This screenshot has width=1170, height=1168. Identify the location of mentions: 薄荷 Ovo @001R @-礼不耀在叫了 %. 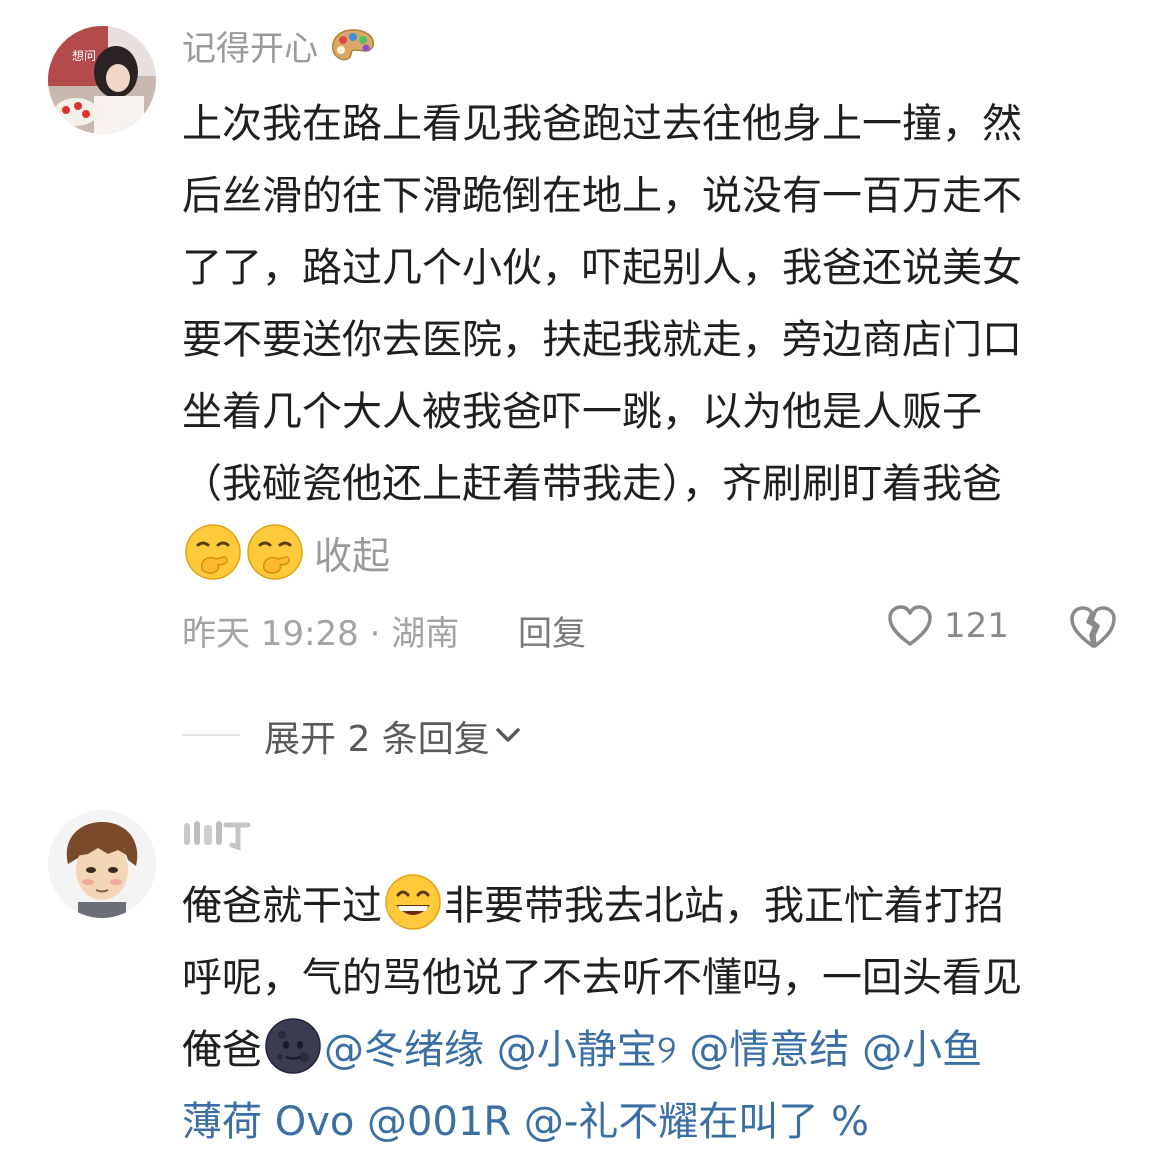
(647, 1122).